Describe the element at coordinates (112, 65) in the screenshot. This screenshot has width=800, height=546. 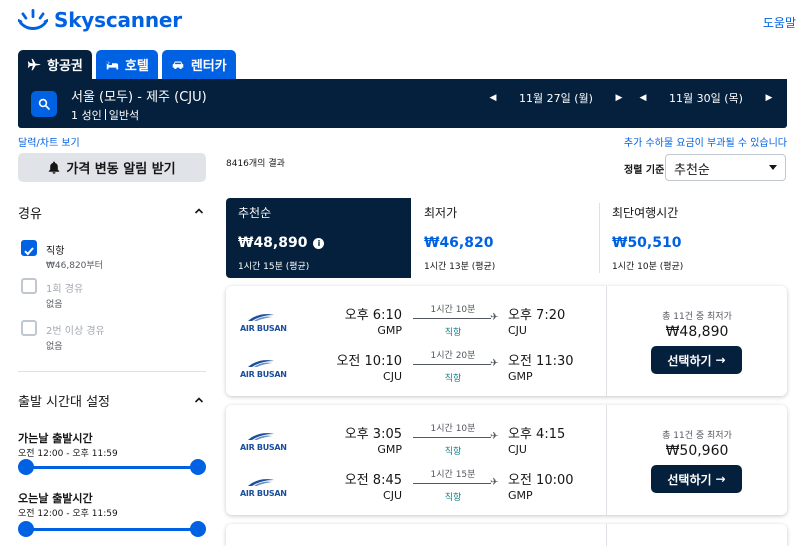
I see `bed-icon` at that location.